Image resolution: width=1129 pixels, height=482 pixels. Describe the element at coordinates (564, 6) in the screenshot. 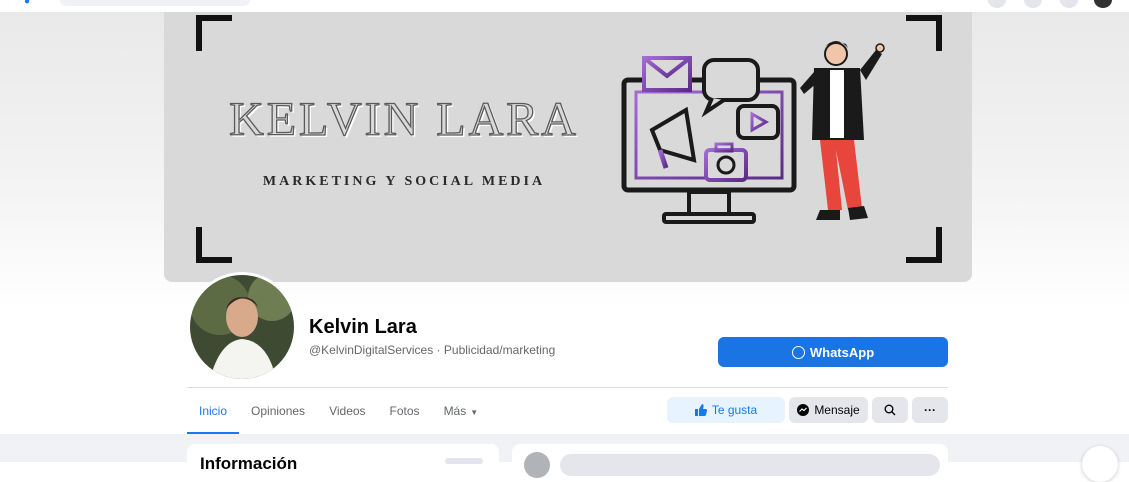

I see `top-bar: ●` at that location.